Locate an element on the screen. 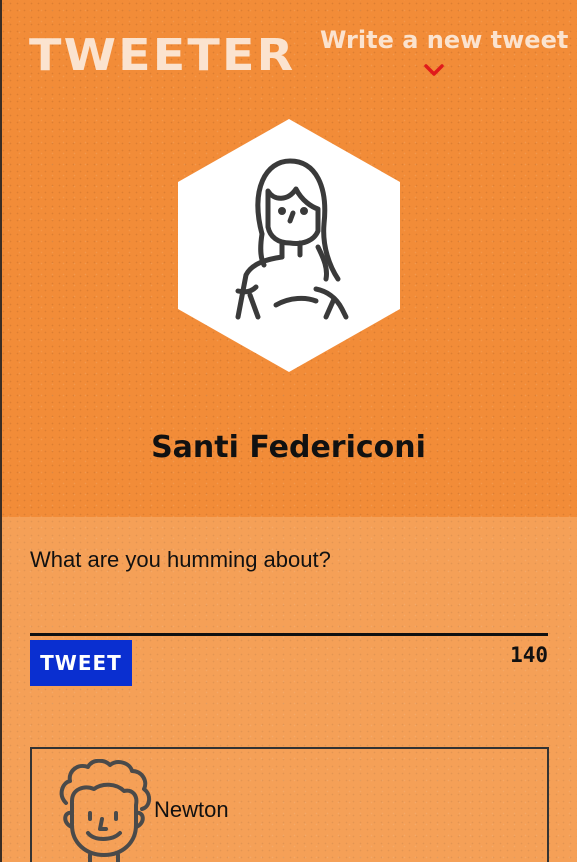 Image resolution: width=577 pixels, height=862 pixels. chevron-down-icon is located at coordinates (434, 70).